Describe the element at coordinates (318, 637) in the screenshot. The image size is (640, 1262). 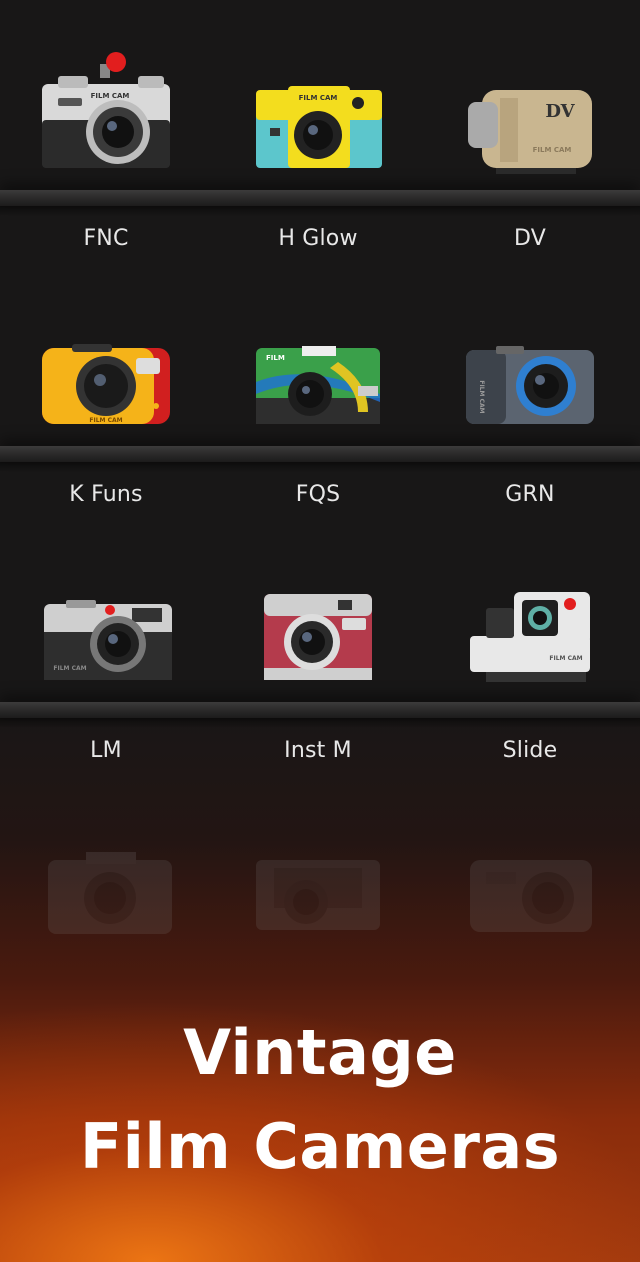
I see `inst-m-camera-icon` at that location.